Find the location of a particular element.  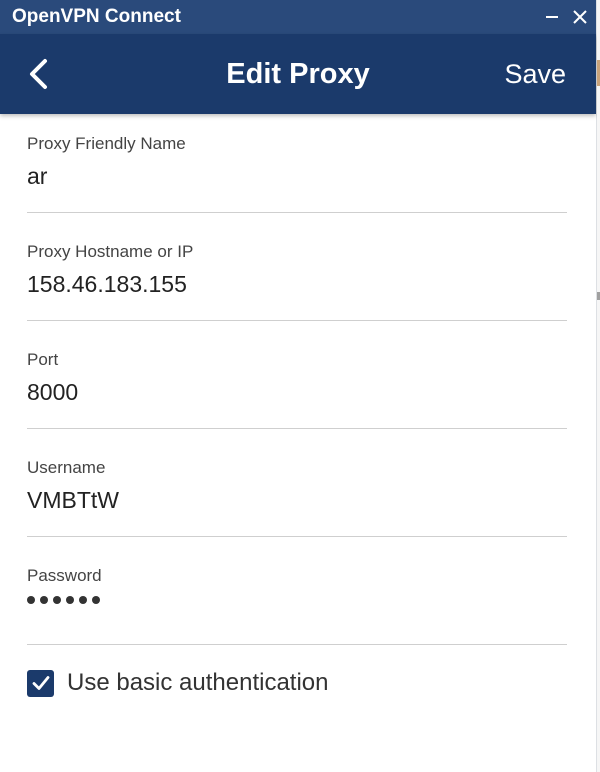

hostname-input is located at coordinates (297, 284).